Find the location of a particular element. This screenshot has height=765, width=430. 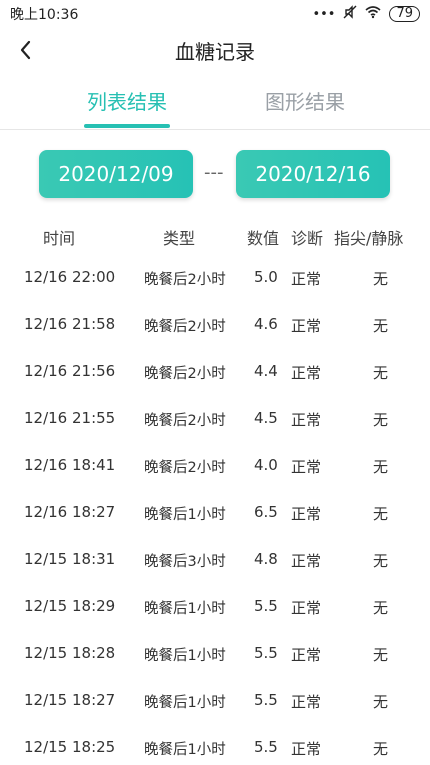

row-value: 4.4 is located at coordinates (266, 371).